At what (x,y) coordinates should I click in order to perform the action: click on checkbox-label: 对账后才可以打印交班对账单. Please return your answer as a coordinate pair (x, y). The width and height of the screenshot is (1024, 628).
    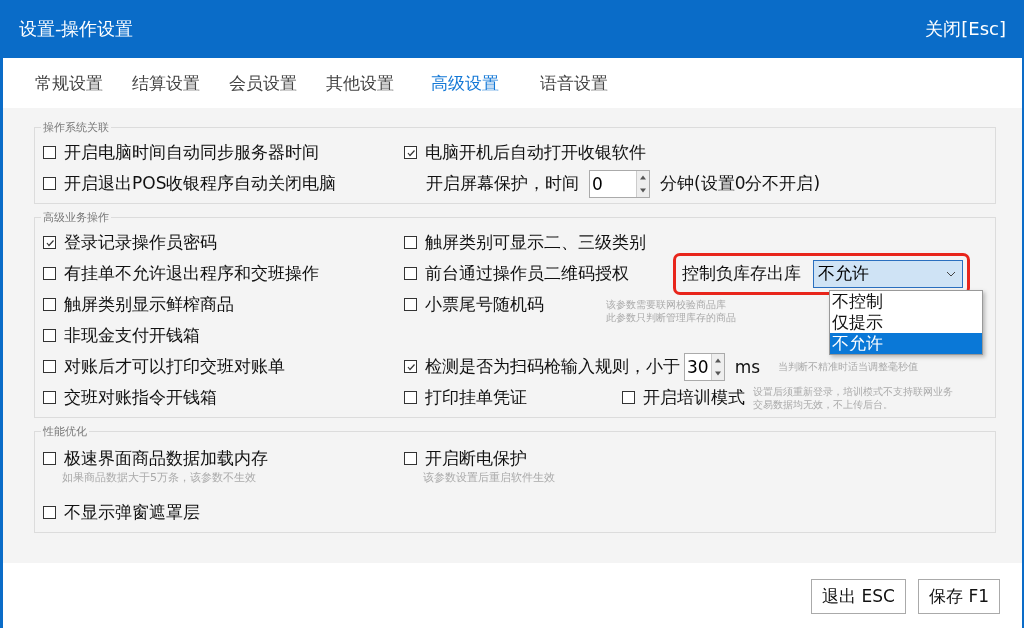
    Looking at the image, I should click on (174, 366).